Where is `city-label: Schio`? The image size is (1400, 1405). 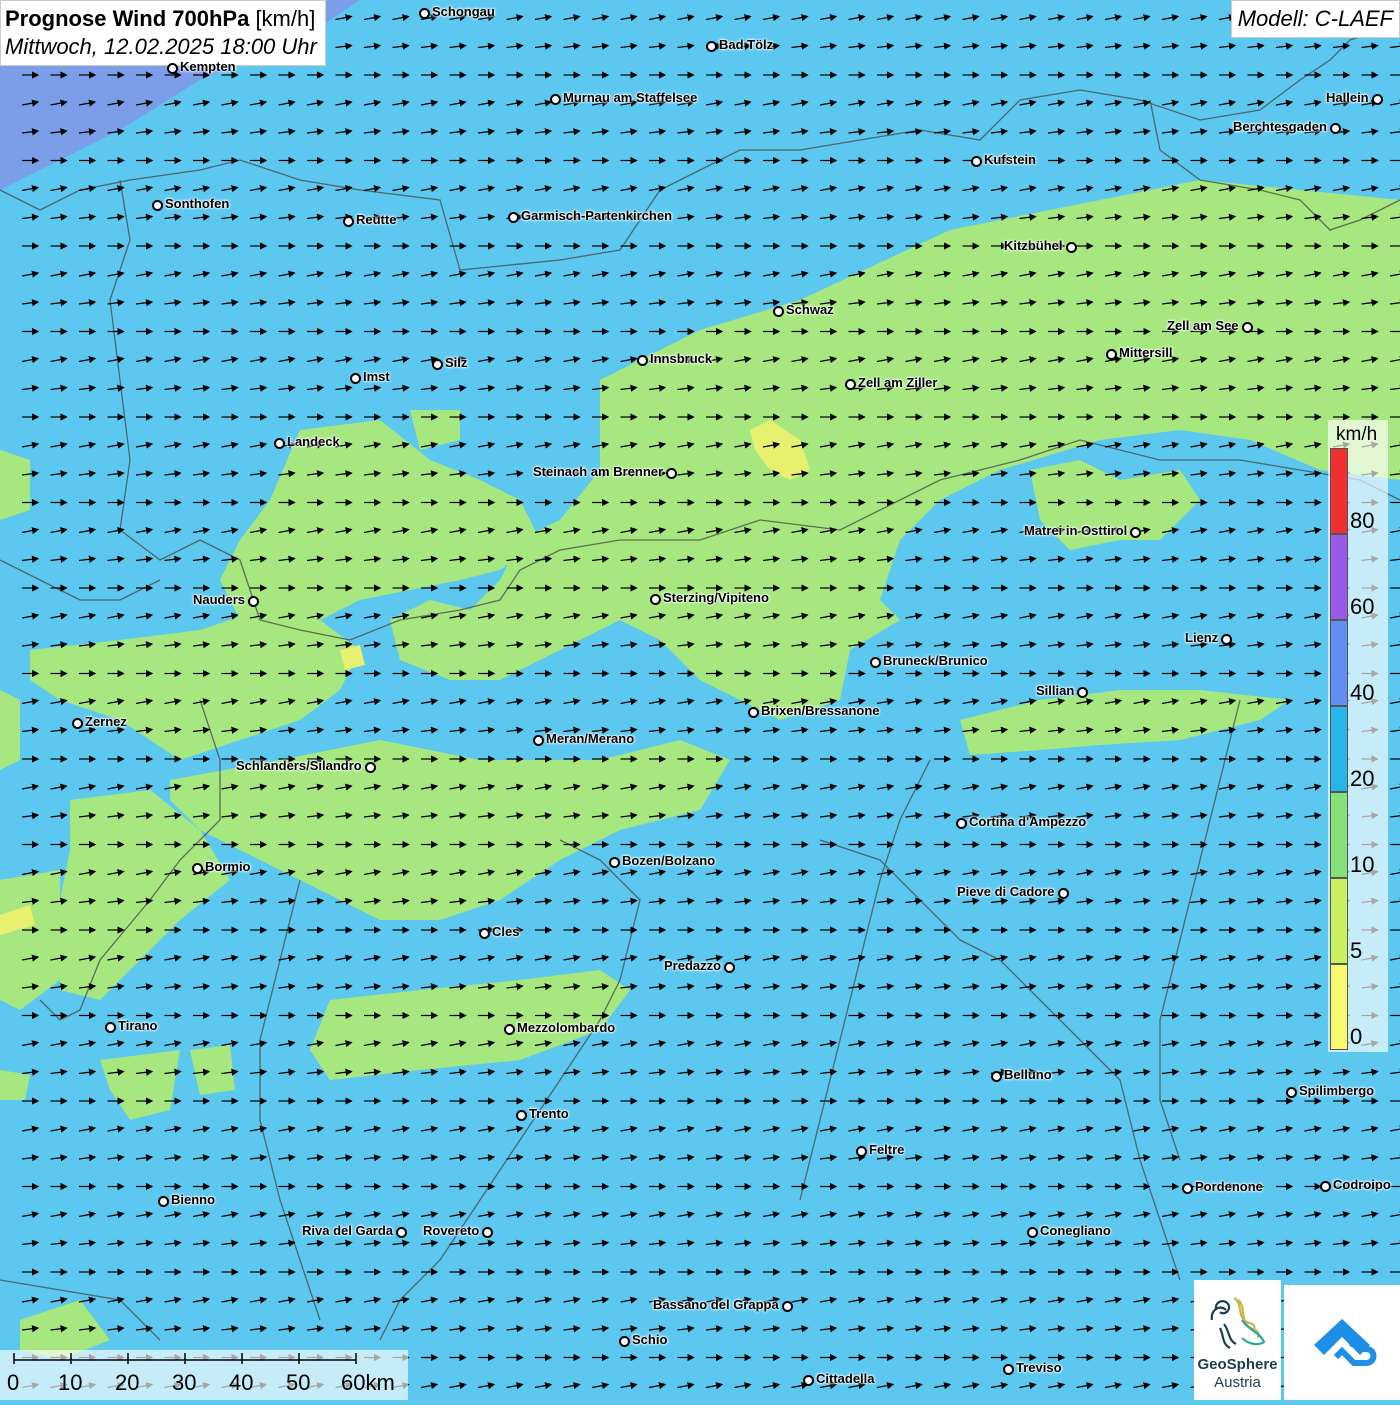
city-label: Schio is located at coordinates (650, 1339).